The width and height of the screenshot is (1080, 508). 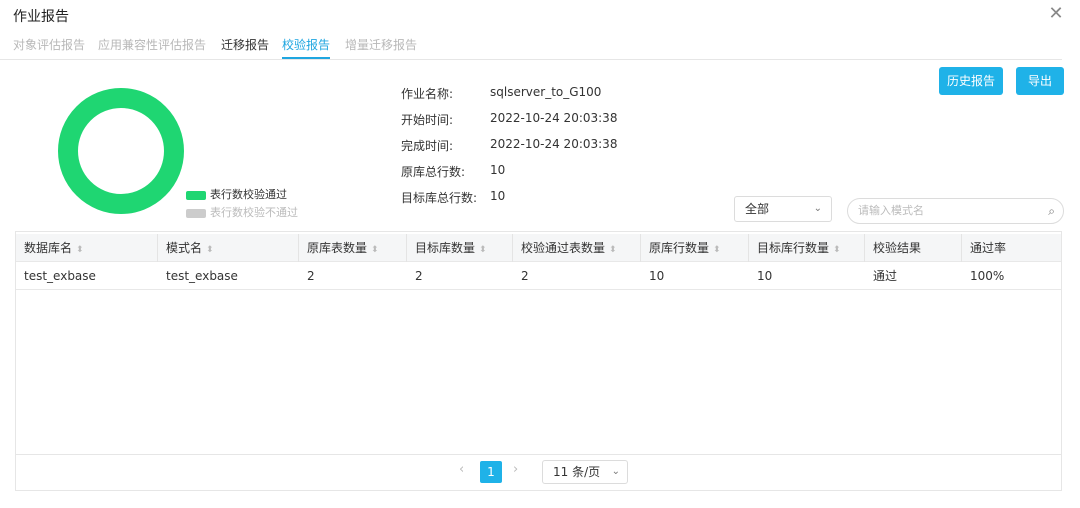 What do you see at coordinates (87, 248) in the screenshot?
I see `col-database-name: 数据库名 ⬍` at bounding box center [87, 248].